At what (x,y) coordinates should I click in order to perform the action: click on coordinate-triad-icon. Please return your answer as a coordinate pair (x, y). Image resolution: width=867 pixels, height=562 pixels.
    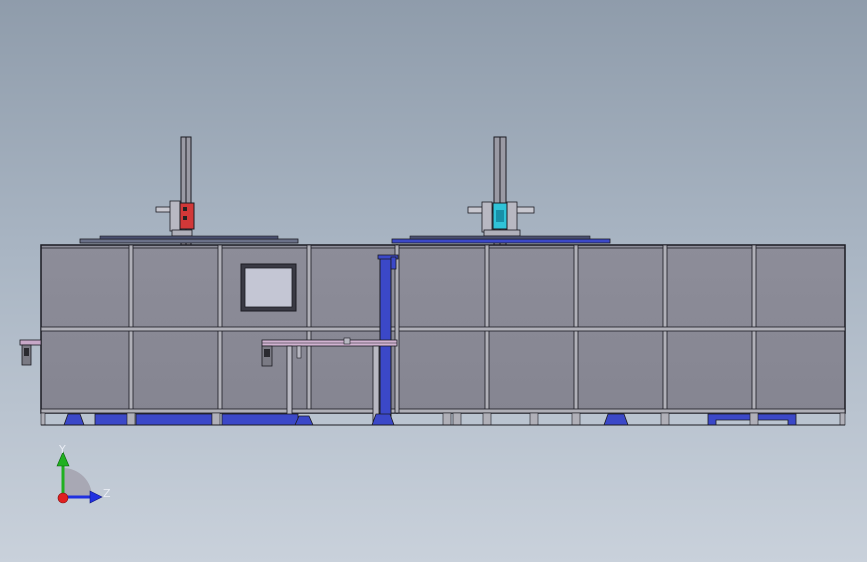
    Looking at the image, I should click on (79, 477).